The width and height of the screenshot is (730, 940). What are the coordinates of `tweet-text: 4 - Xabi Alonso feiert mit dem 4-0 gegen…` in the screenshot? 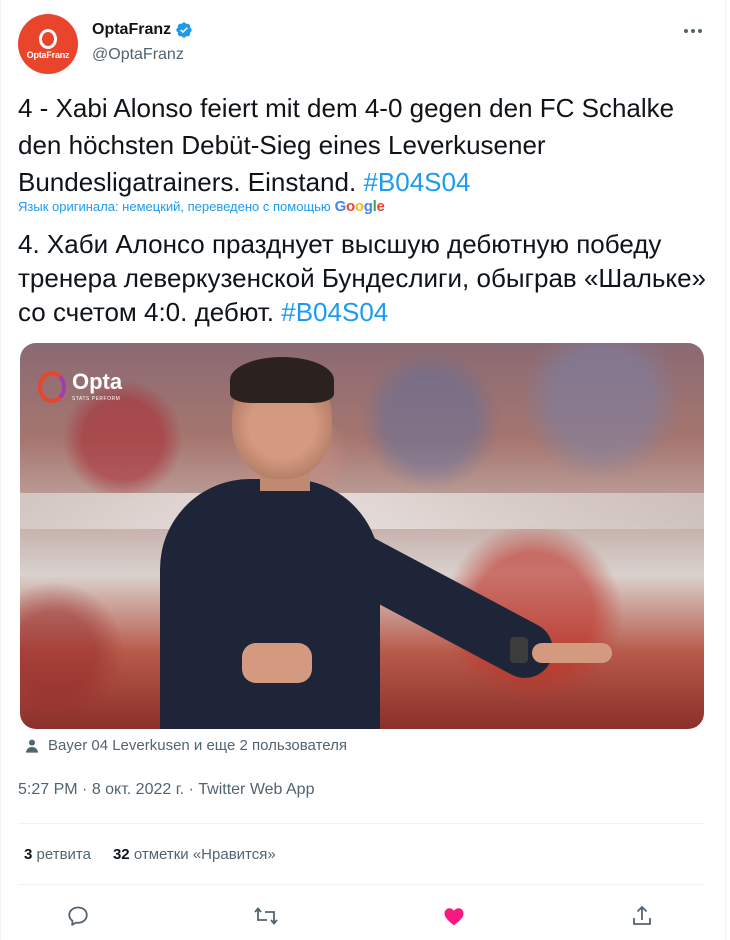 It's located at (363, 145).